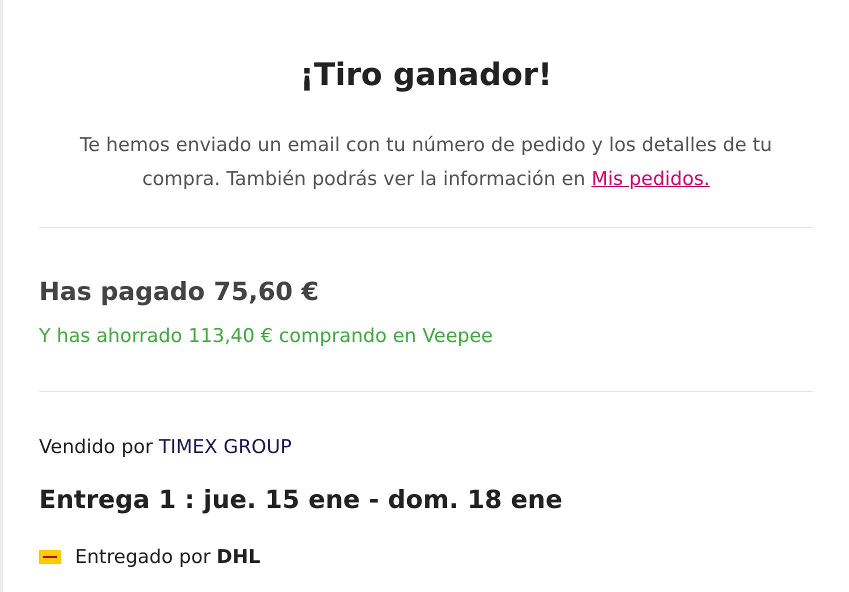 Image resolution: width=849 pixels, height=592 pixels. I want to click on seller-name: TIMEX GROUP, so click(225, 447).